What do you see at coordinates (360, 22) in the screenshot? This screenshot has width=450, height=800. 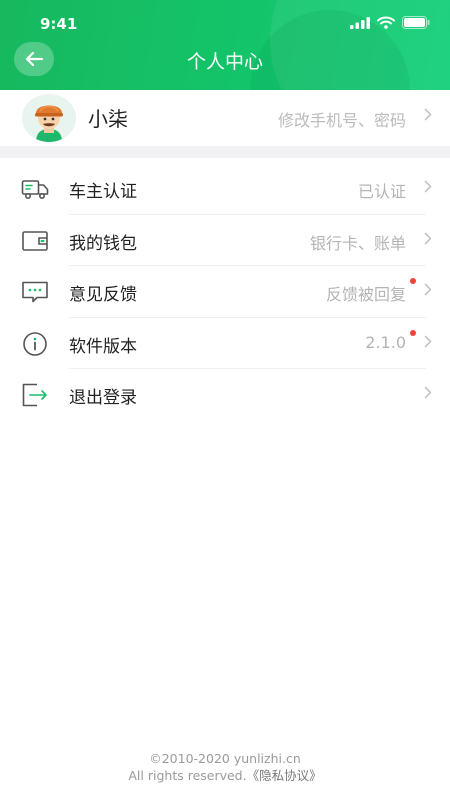 I see `signal-icon` at bounding box center [360, 22].